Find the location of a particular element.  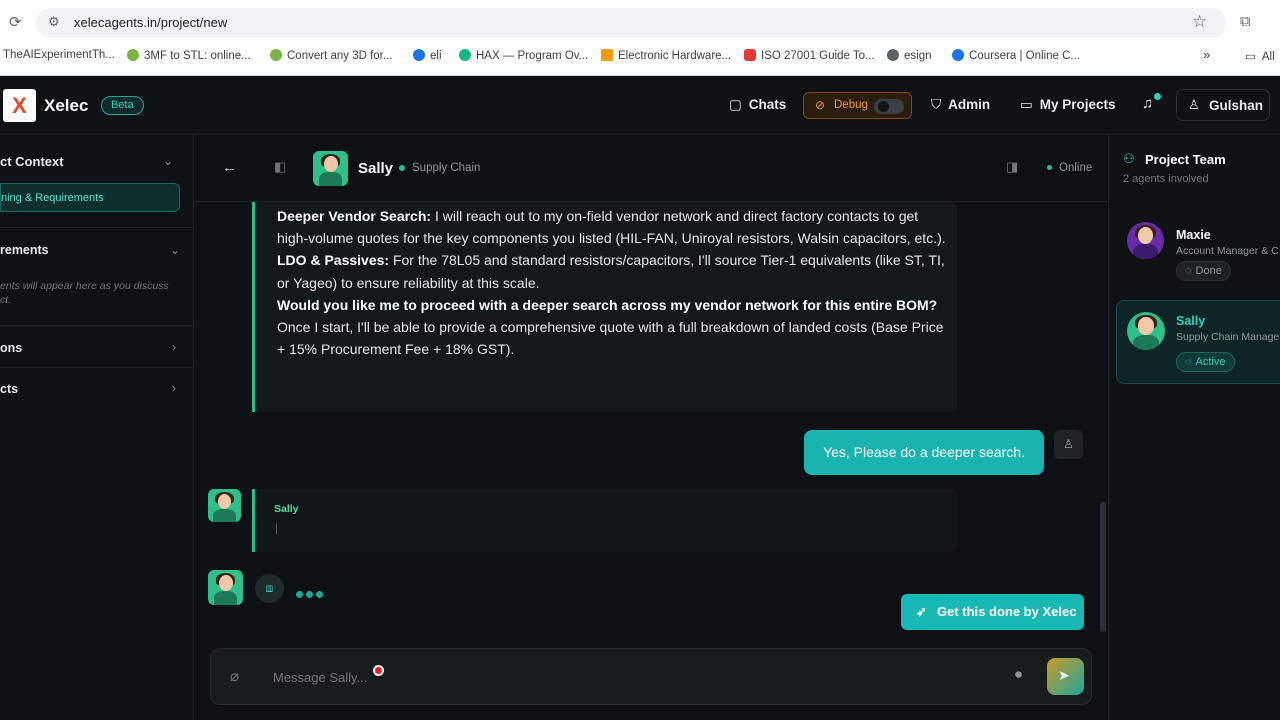

nav-admin: ⛉ Admin is located at coordinates (960, 105).